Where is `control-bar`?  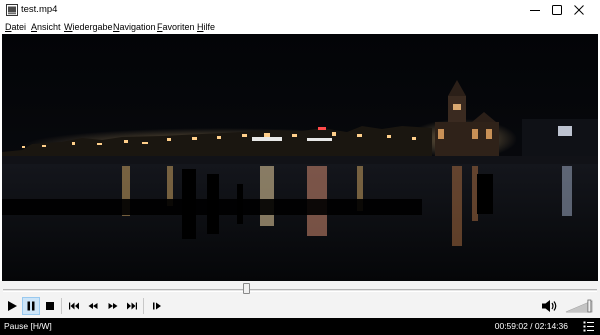 control-bar is located at coordinates (300, 306).